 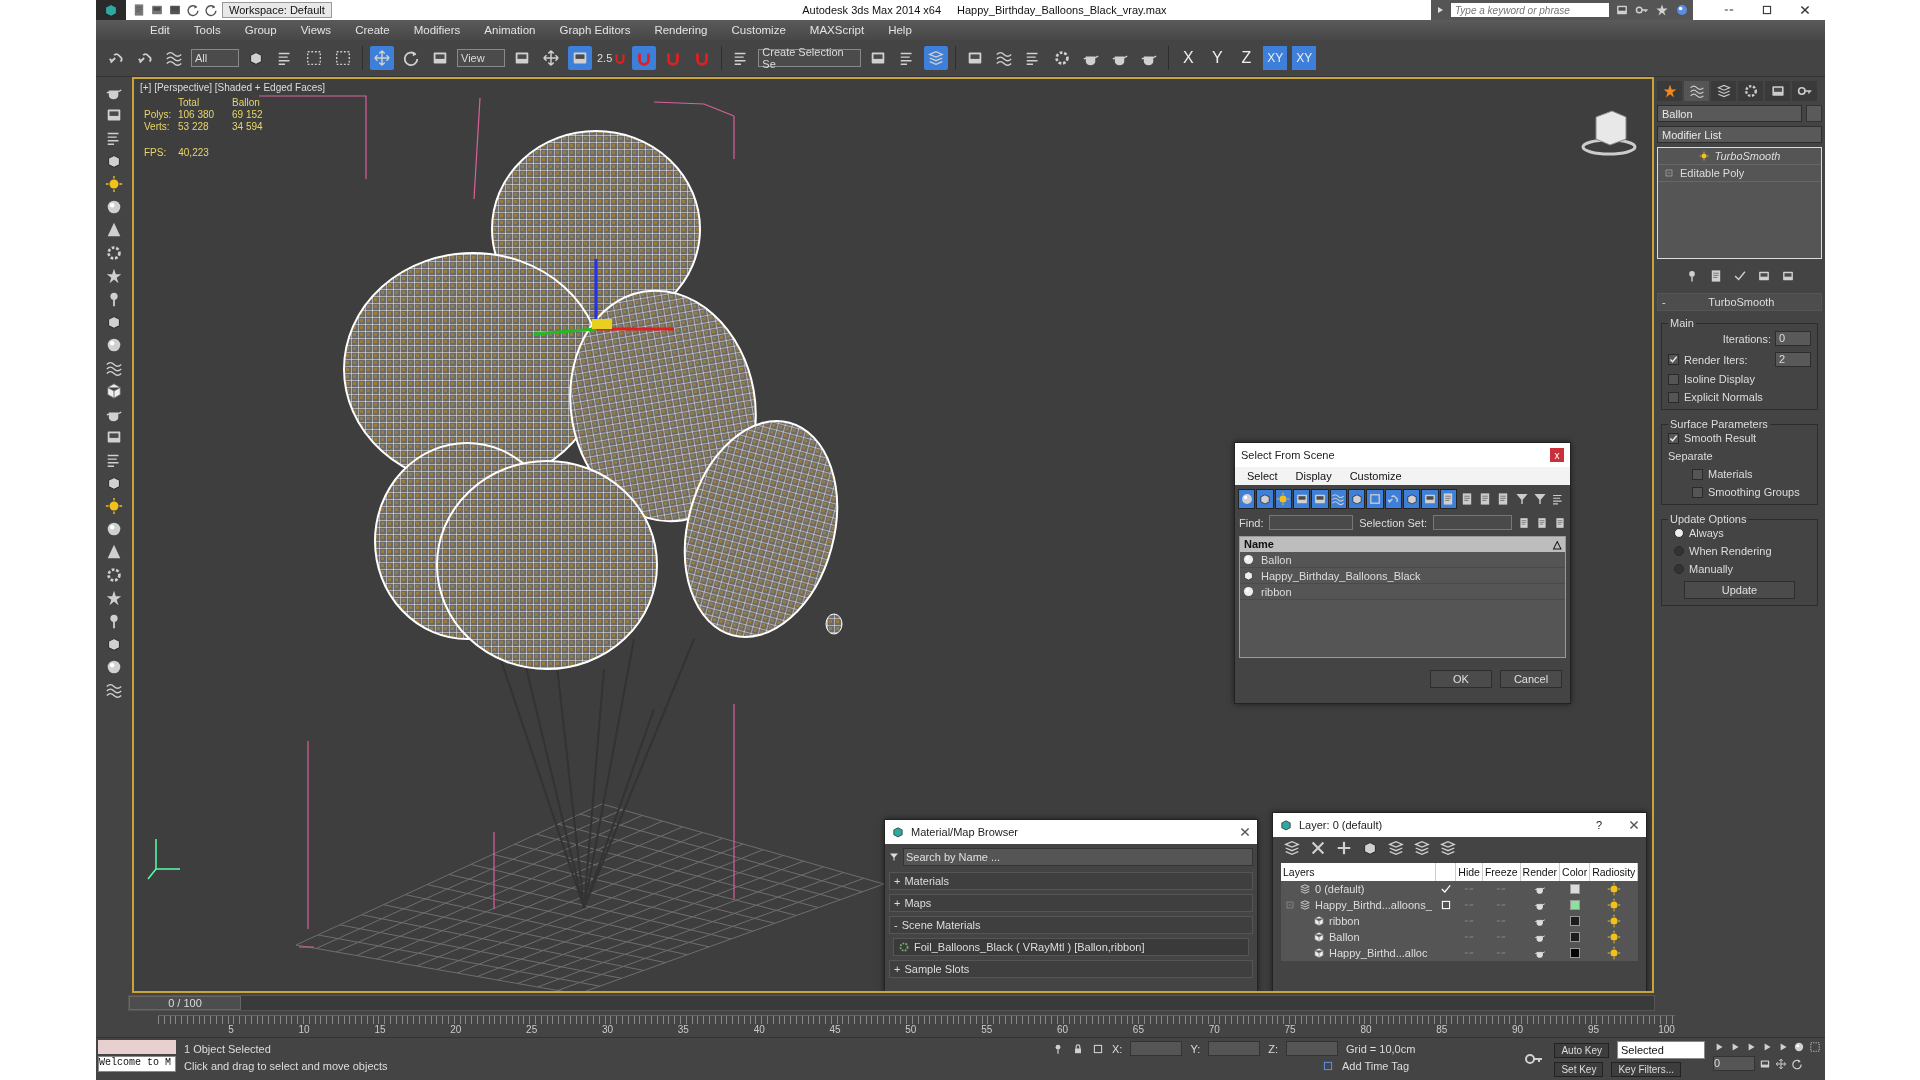 What do you see at coordinates (1793, 359) in the screenshot?
I see `render-iters-field: 2` at bounding box center [1793, 359].